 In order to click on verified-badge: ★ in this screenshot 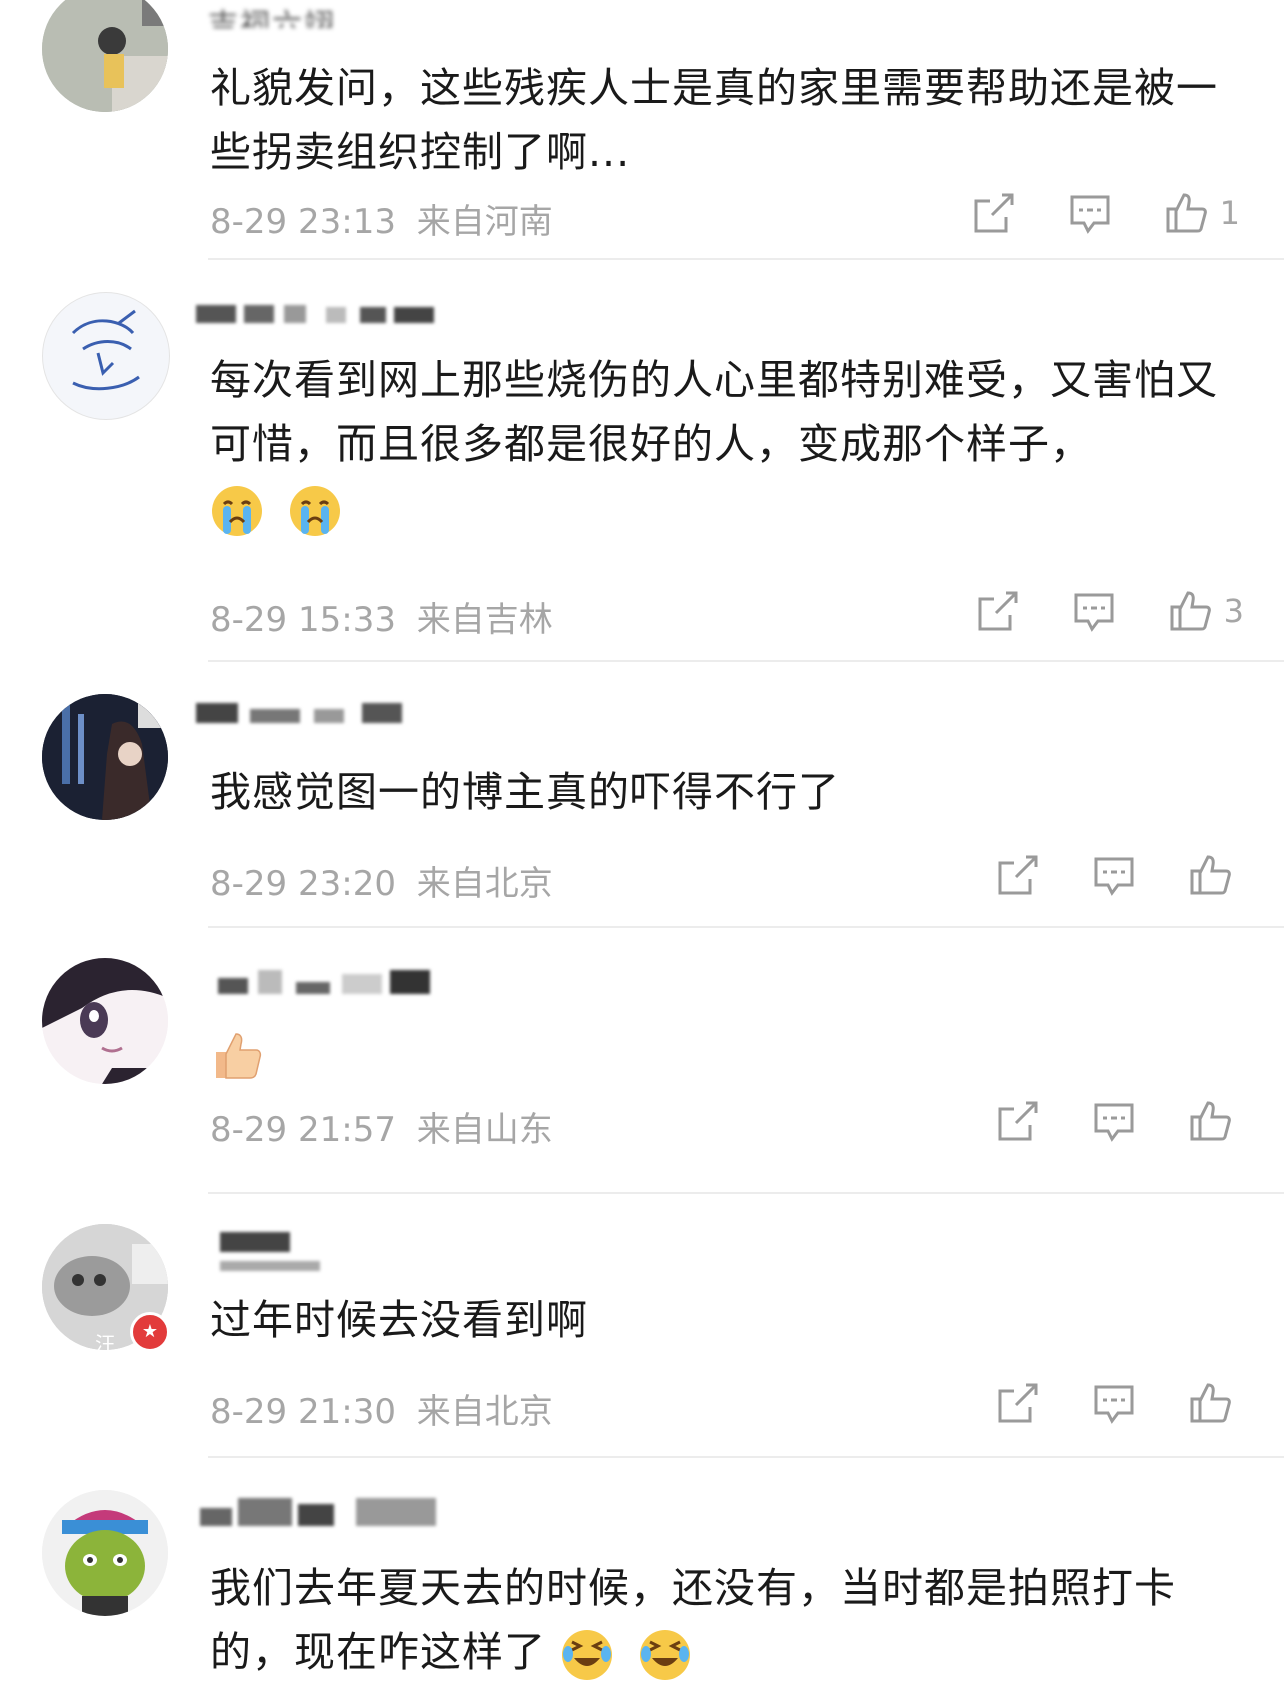, I will do `click(150, 1332)`.